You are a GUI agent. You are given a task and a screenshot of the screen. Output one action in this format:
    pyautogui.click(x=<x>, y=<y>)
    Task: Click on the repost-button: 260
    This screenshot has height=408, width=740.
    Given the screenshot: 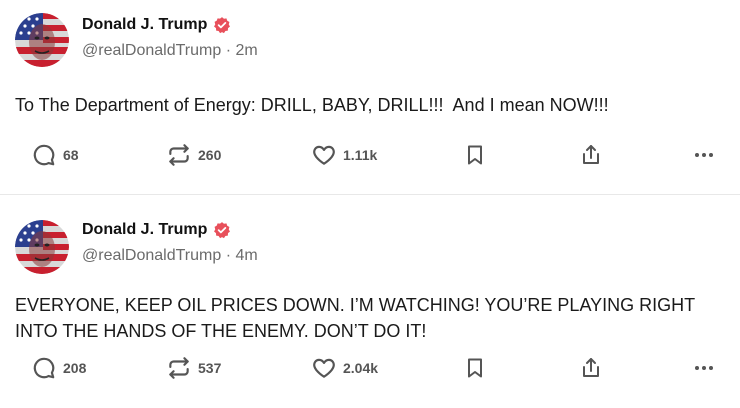 What is the action you would take?
    pyautogui.click(x=193, y=155)
    